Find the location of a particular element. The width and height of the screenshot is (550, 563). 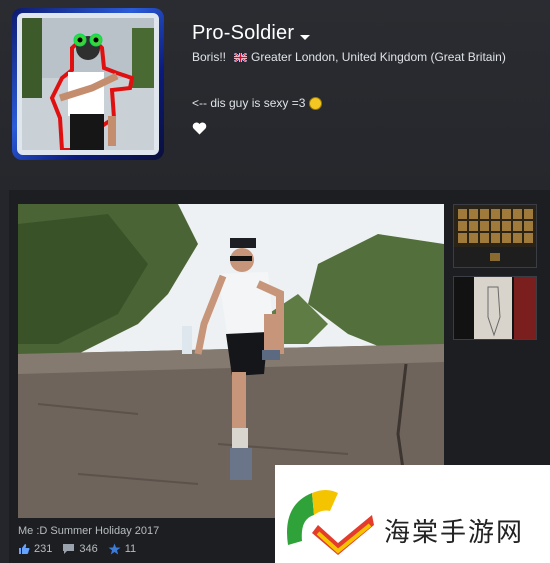

award-icon is located at coordinates (114, 549).